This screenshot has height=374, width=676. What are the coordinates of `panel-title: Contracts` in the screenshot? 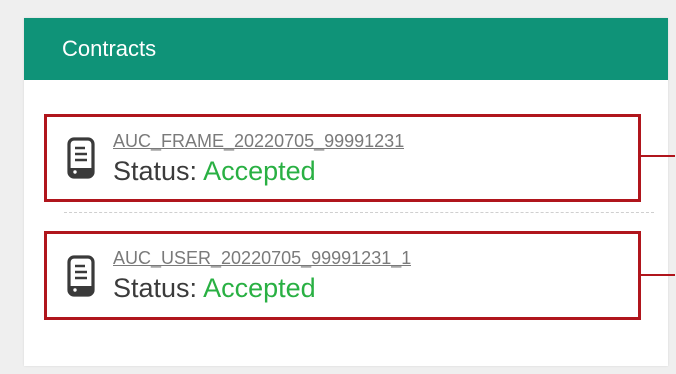 It's located at (109, 48).